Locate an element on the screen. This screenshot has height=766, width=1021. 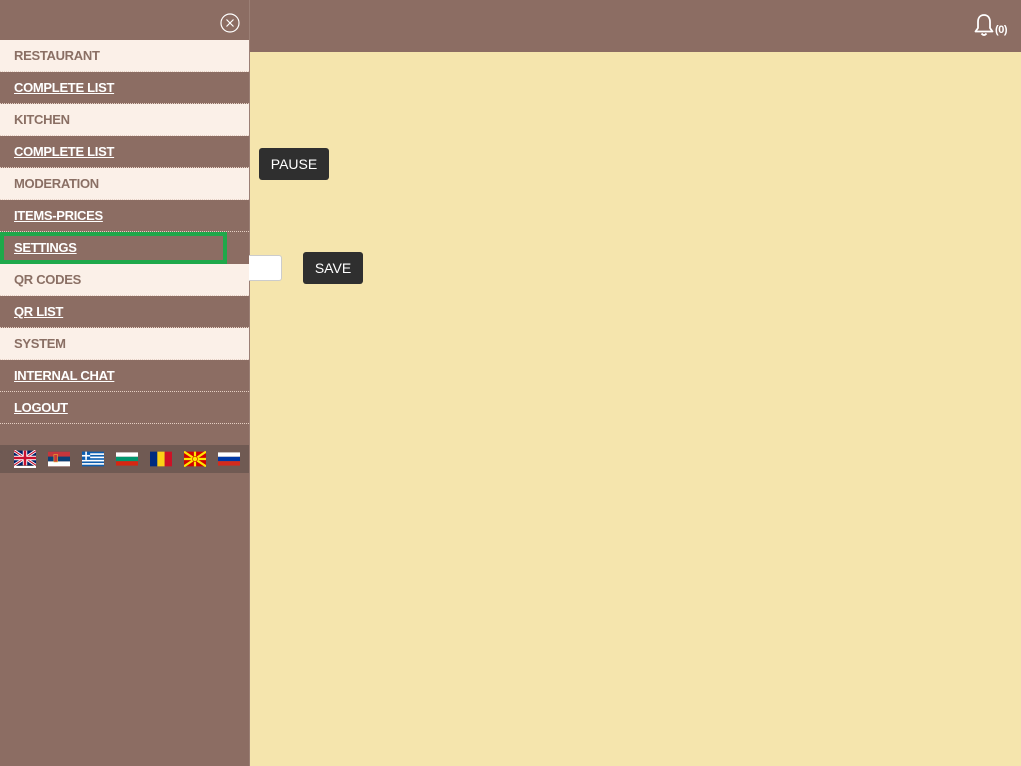
notifications: (0) is located at coordinates (990, 25).